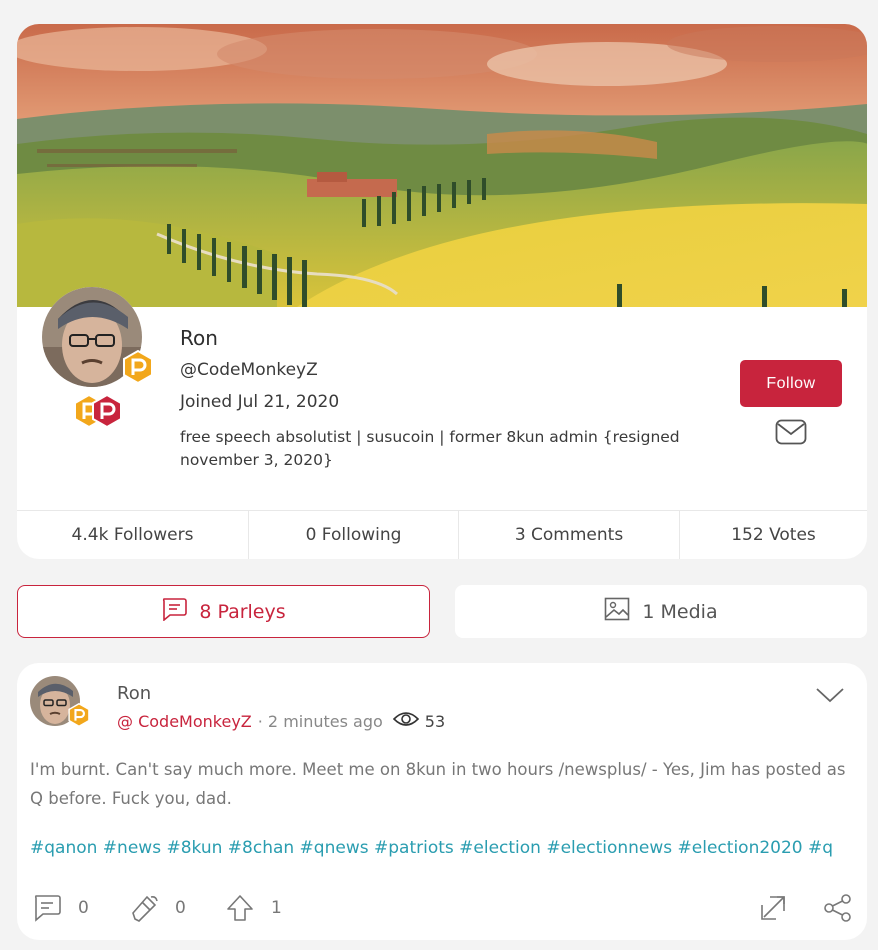 This screenshot has width=878, height=950. What do you see at coordinates (240, 908) in the screenshot?
I see `upvote-icon` at bounding box center [240, 908].